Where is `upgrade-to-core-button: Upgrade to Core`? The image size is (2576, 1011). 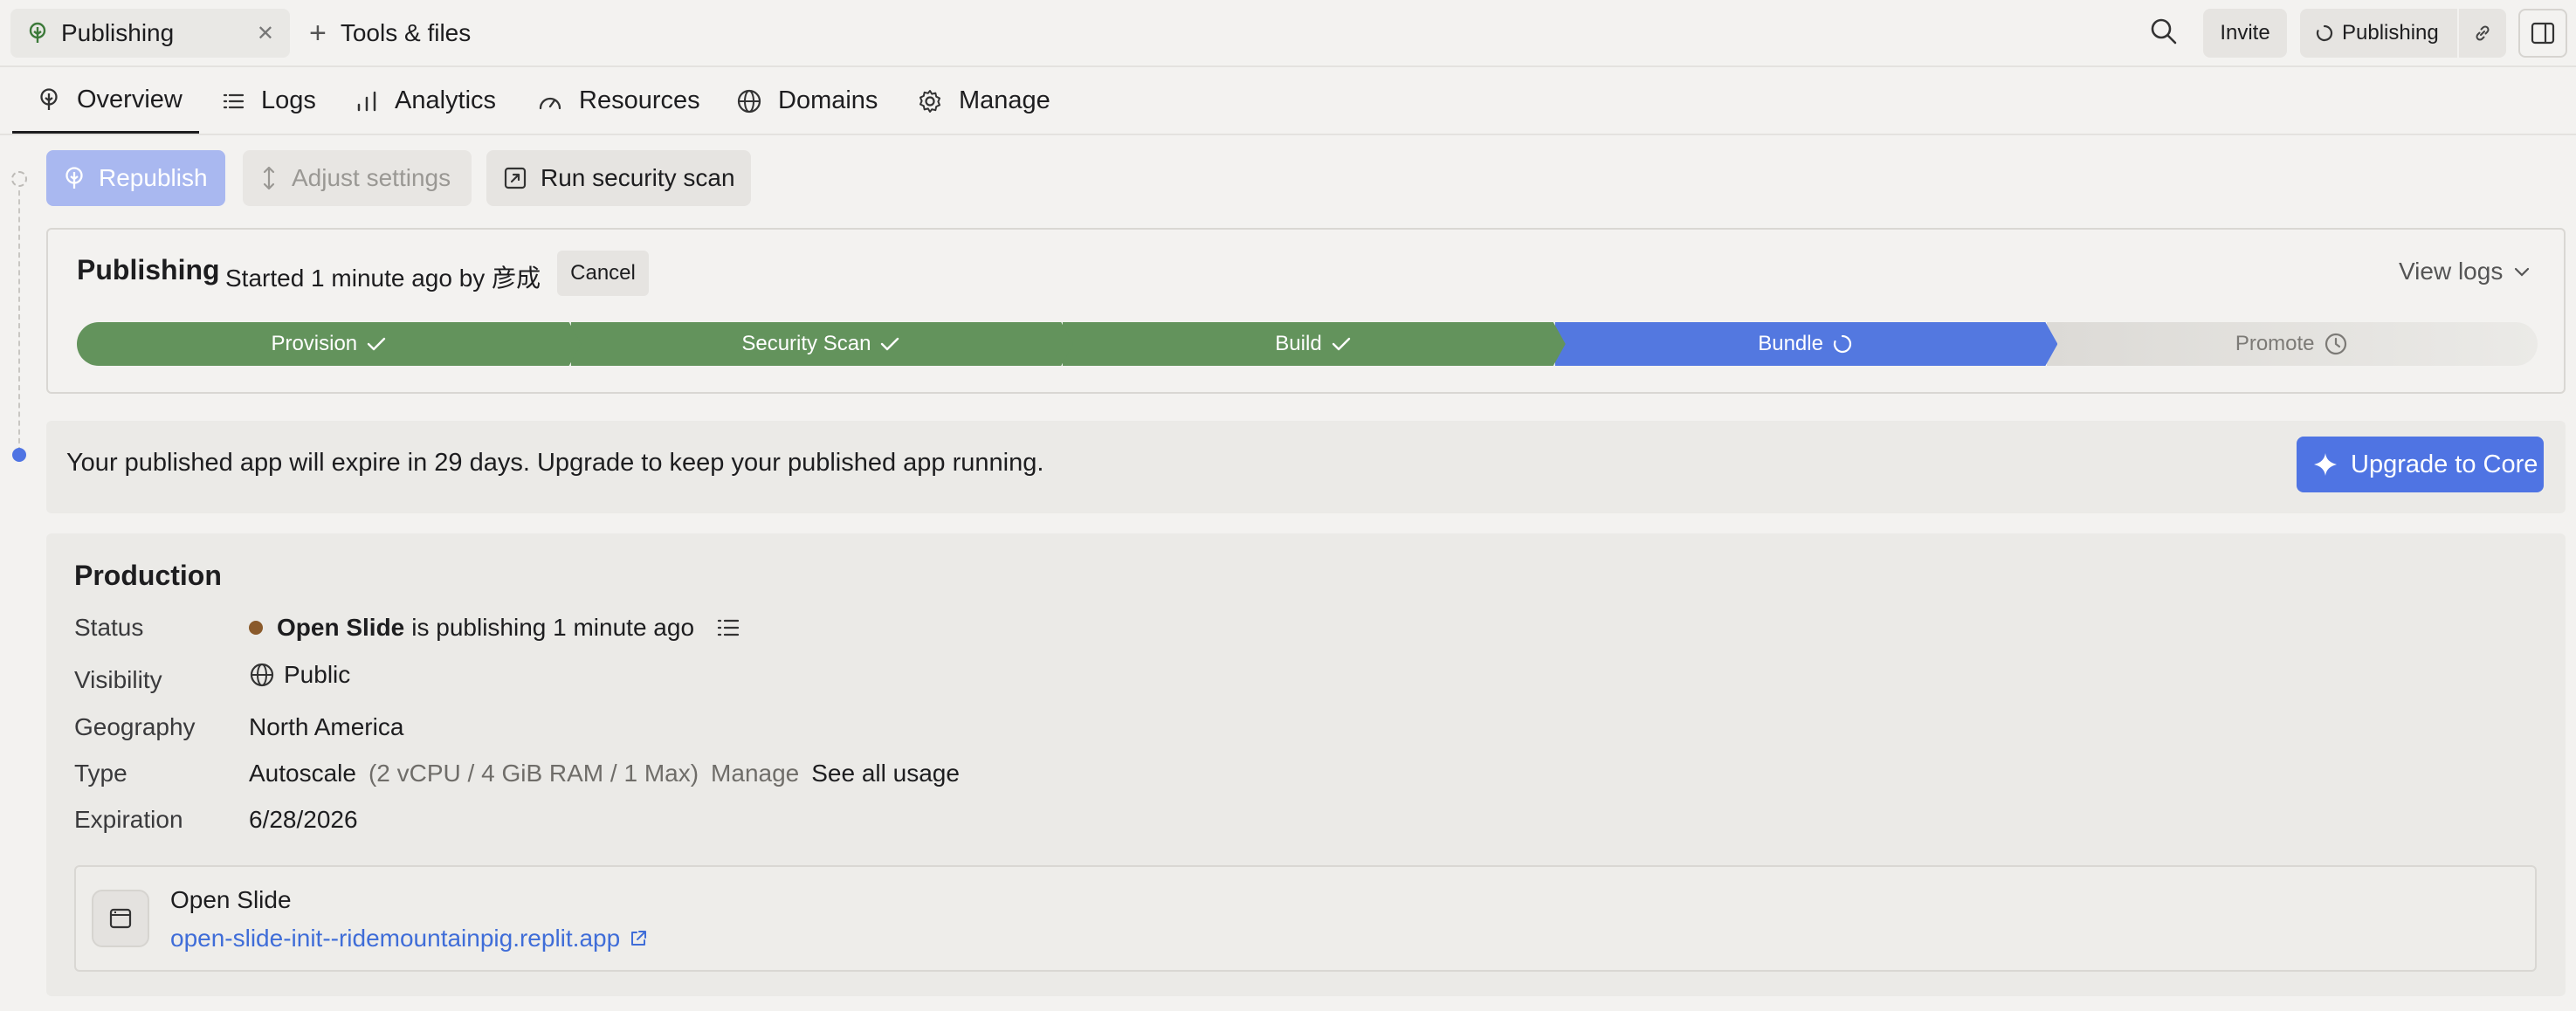 upgrade-to-core-button: Upgrade to Core is located at coordinates (2420, 464).